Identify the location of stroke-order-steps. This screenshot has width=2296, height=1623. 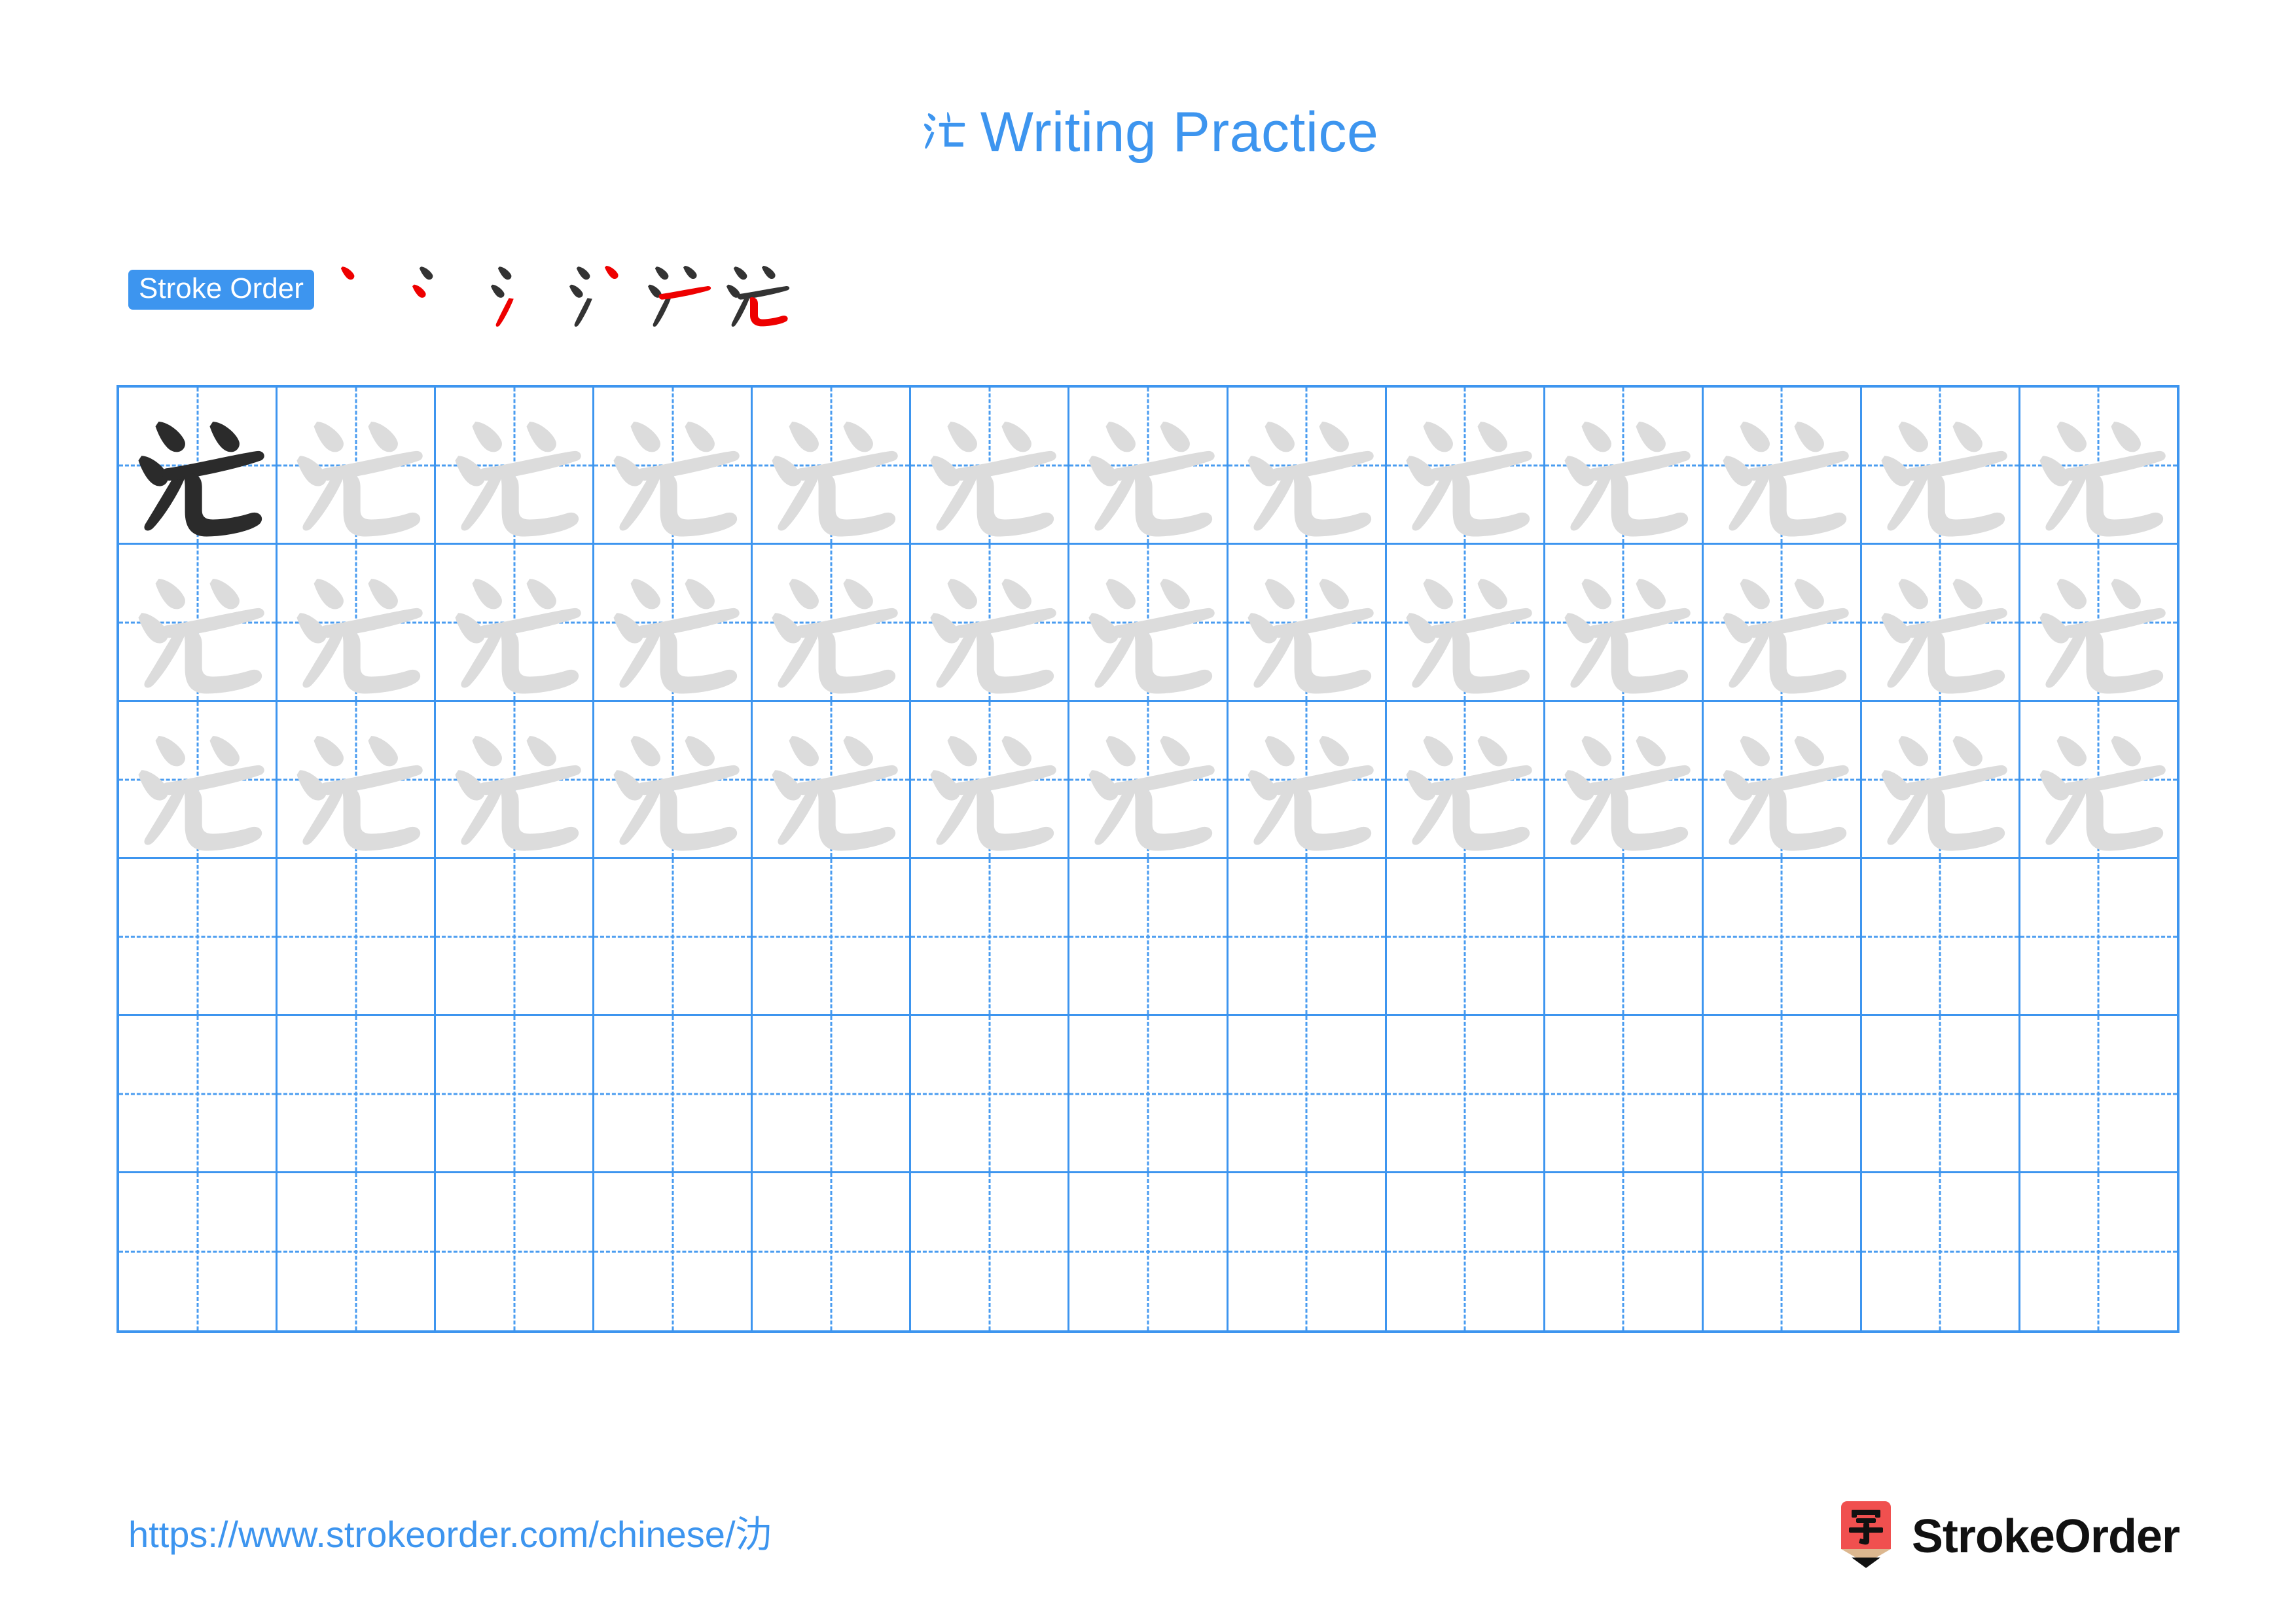
(561, 289).